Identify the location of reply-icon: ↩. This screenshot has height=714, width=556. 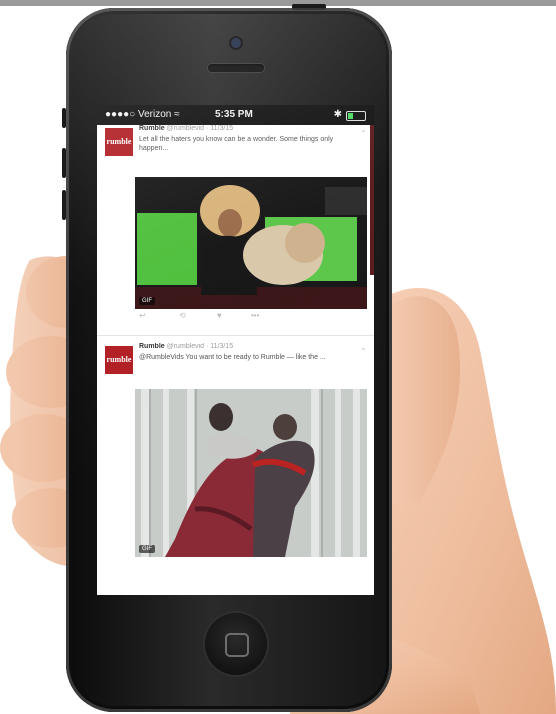
(142, 315).